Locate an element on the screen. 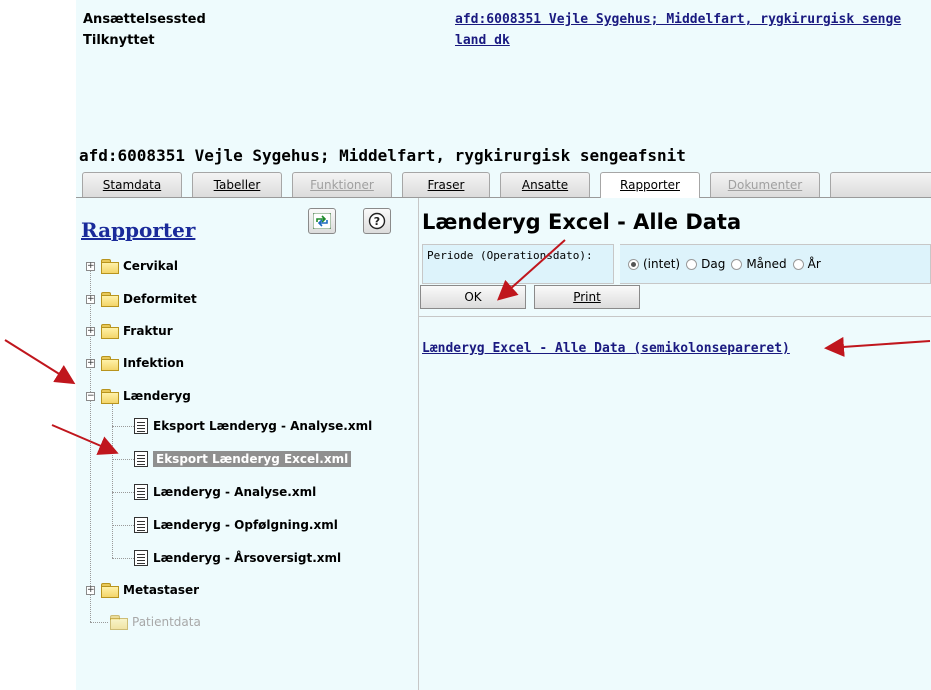 The image size is (931, 690). tree-item-infektion: + Infektion is located at coordinates (135, 363).